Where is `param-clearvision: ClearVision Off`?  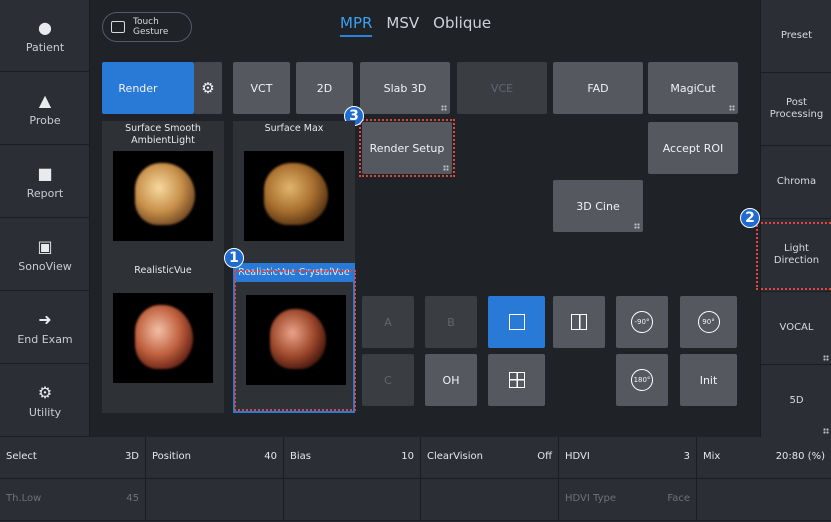
param-clearvision: ClearVision Off is located at coordinates (490, 458).